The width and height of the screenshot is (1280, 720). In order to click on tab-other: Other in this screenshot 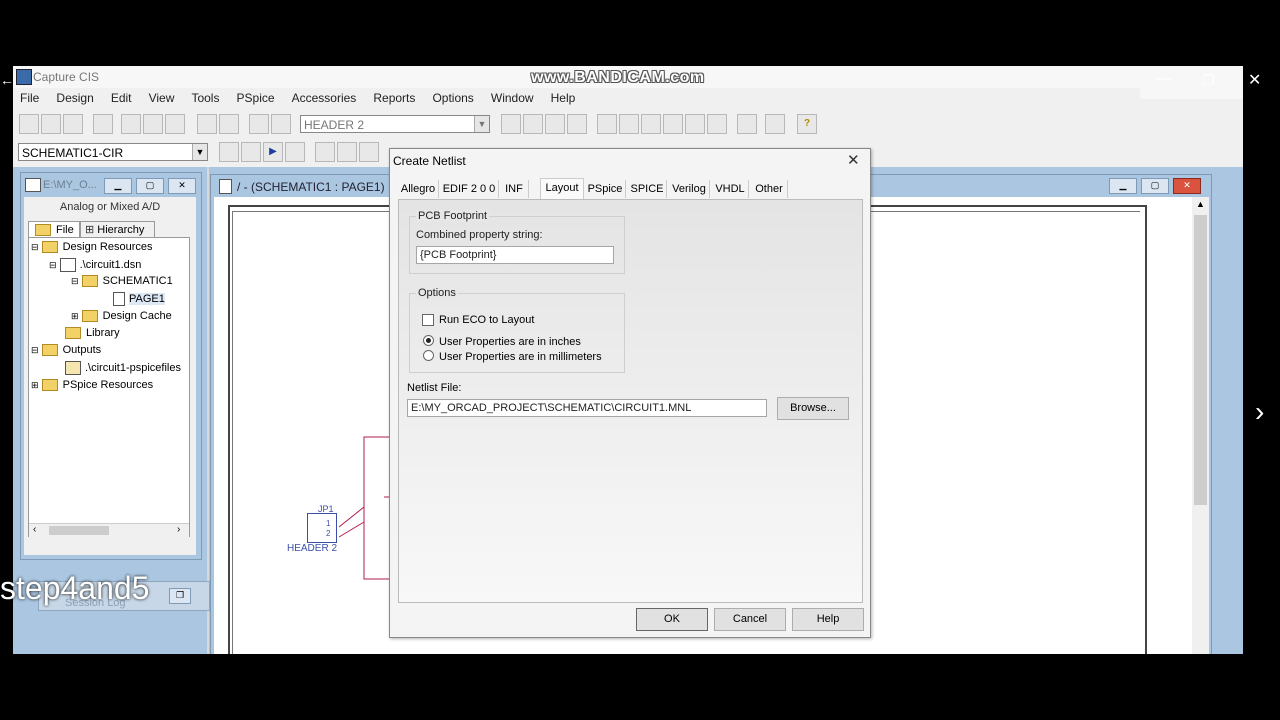, I will do `click(769, 189)`.